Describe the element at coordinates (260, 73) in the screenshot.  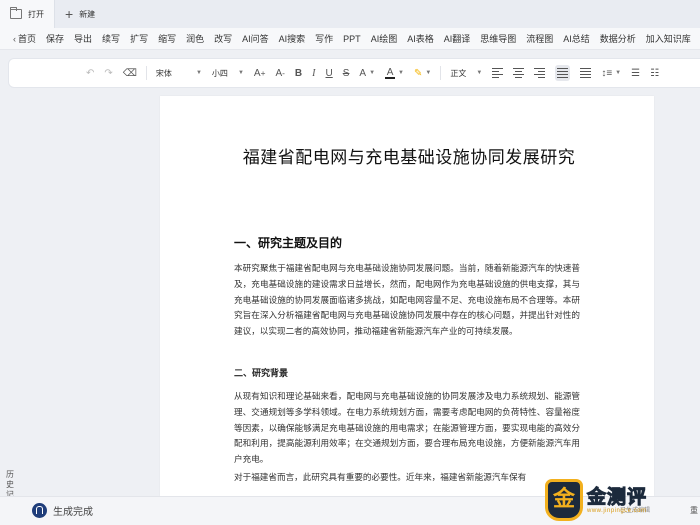
I see `grow-font-button: A +` at that location.